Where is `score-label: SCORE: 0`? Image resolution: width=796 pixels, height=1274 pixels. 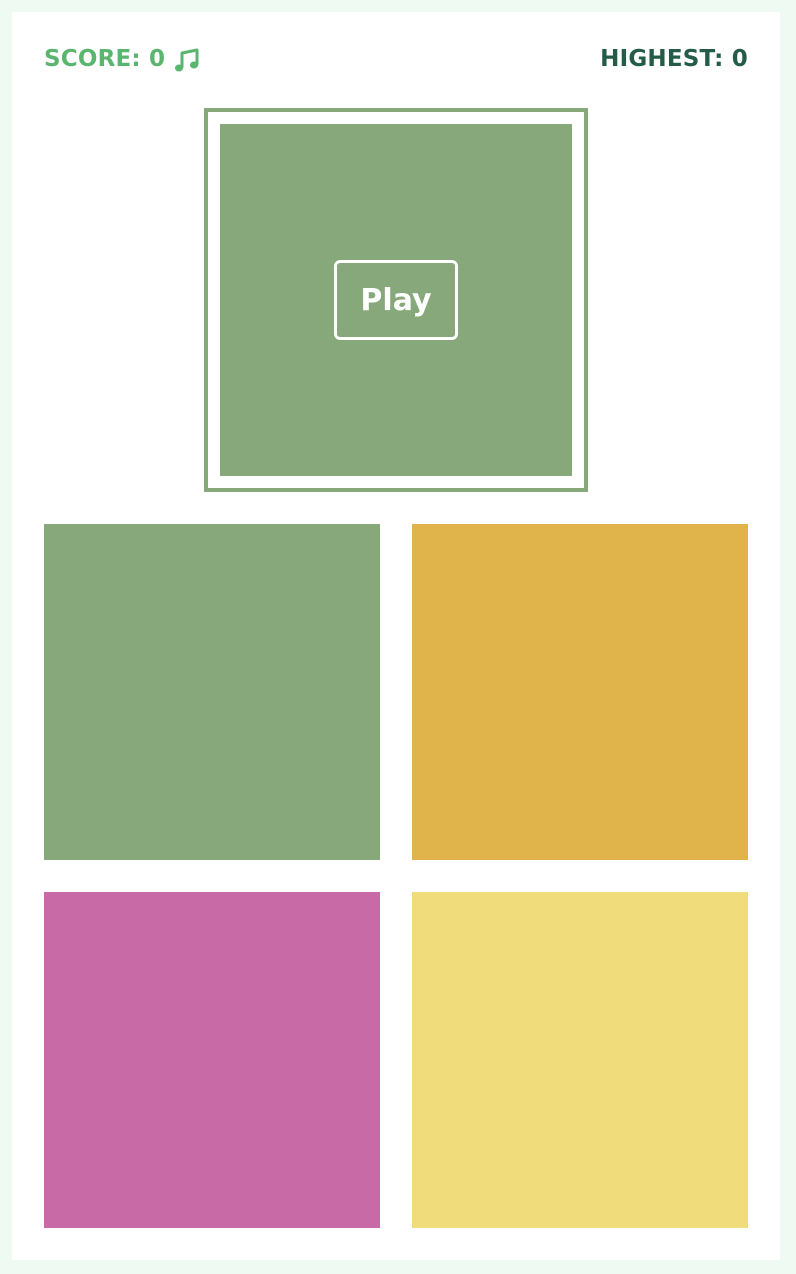
score-label: SCORE: 0 is located at coordinates (105, 59).